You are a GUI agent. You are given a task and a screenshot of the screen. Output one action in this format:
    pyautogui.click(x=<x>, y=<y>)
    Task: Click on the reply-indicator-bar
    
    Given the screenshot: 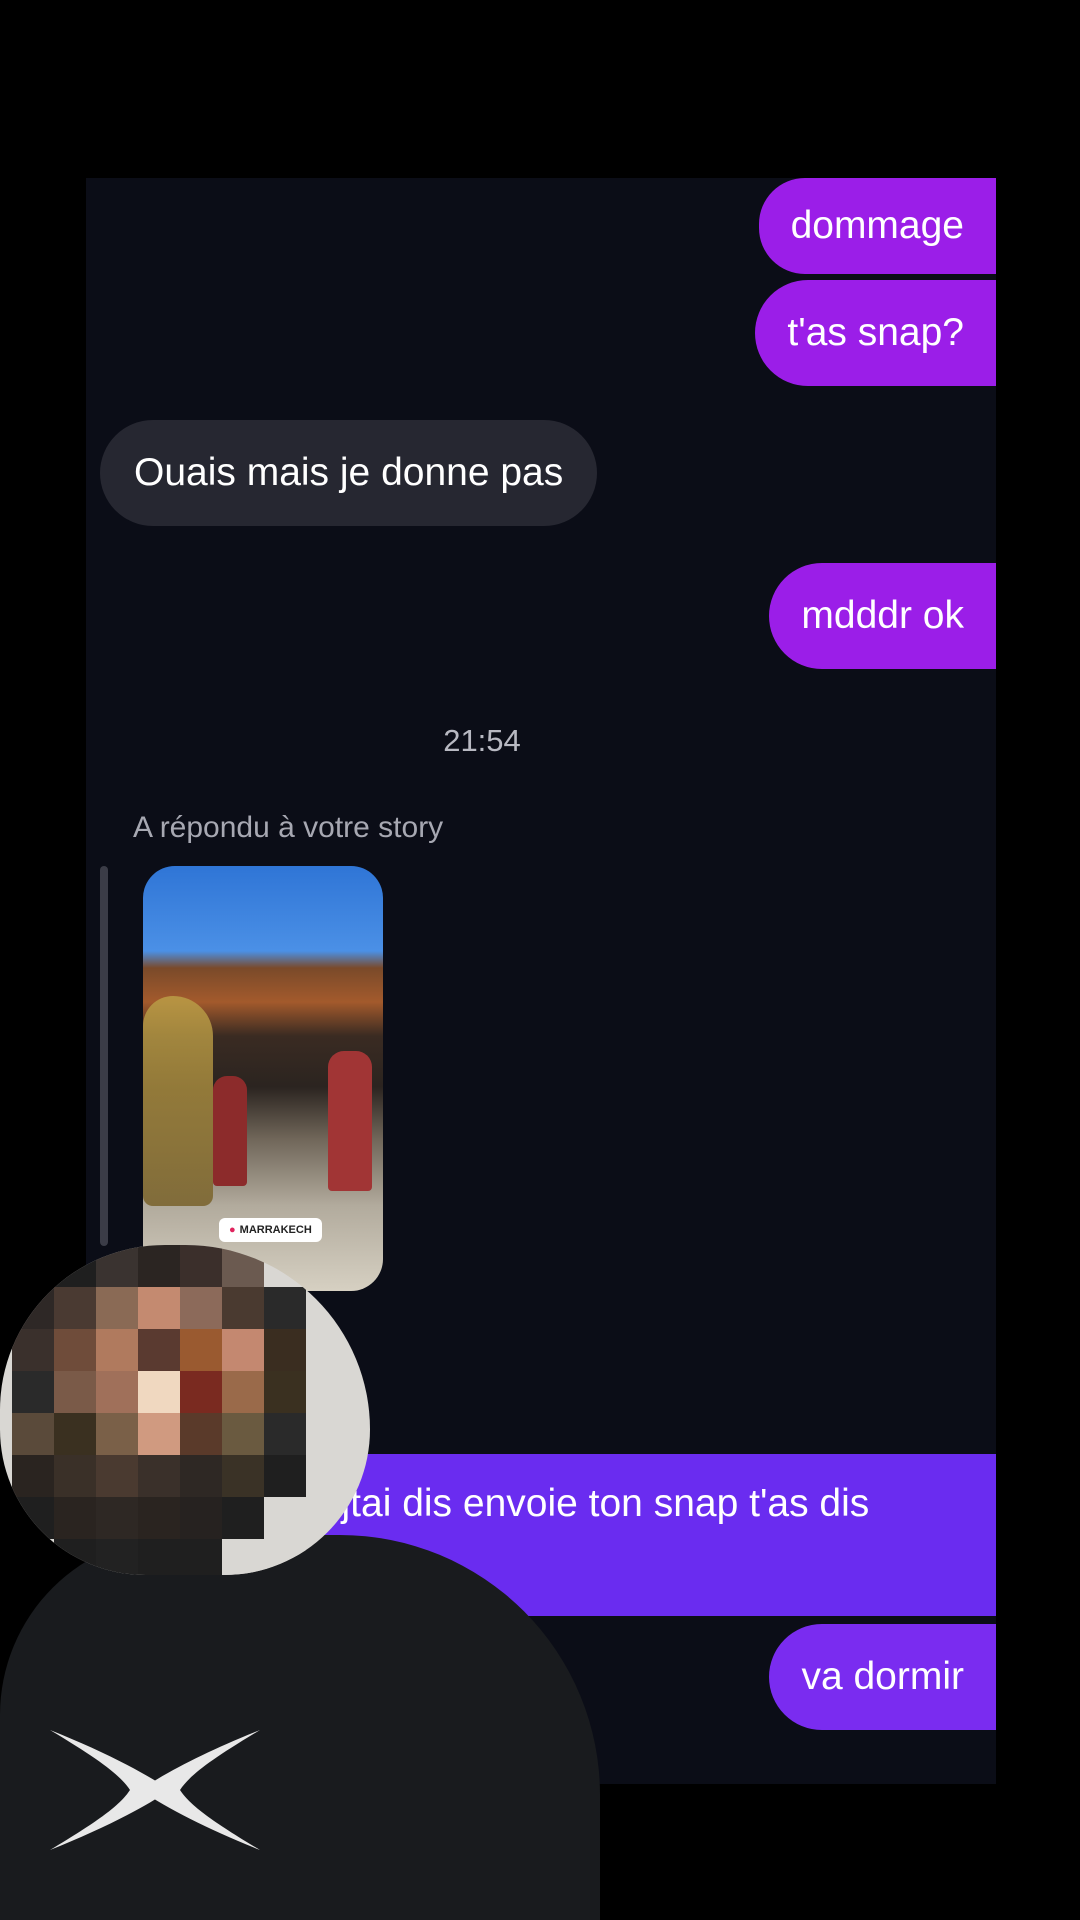 What is the action you would take?
    pyautogui.click(x=104, y=1056)
    